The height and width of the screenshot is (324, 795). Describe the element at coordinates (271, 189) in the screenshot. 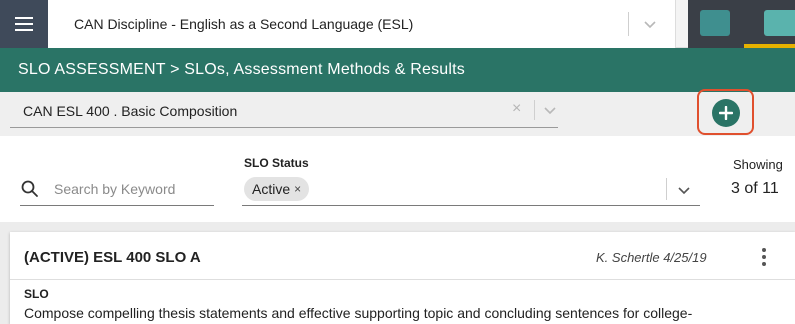

I see `status-chip-label: Active` at that location.